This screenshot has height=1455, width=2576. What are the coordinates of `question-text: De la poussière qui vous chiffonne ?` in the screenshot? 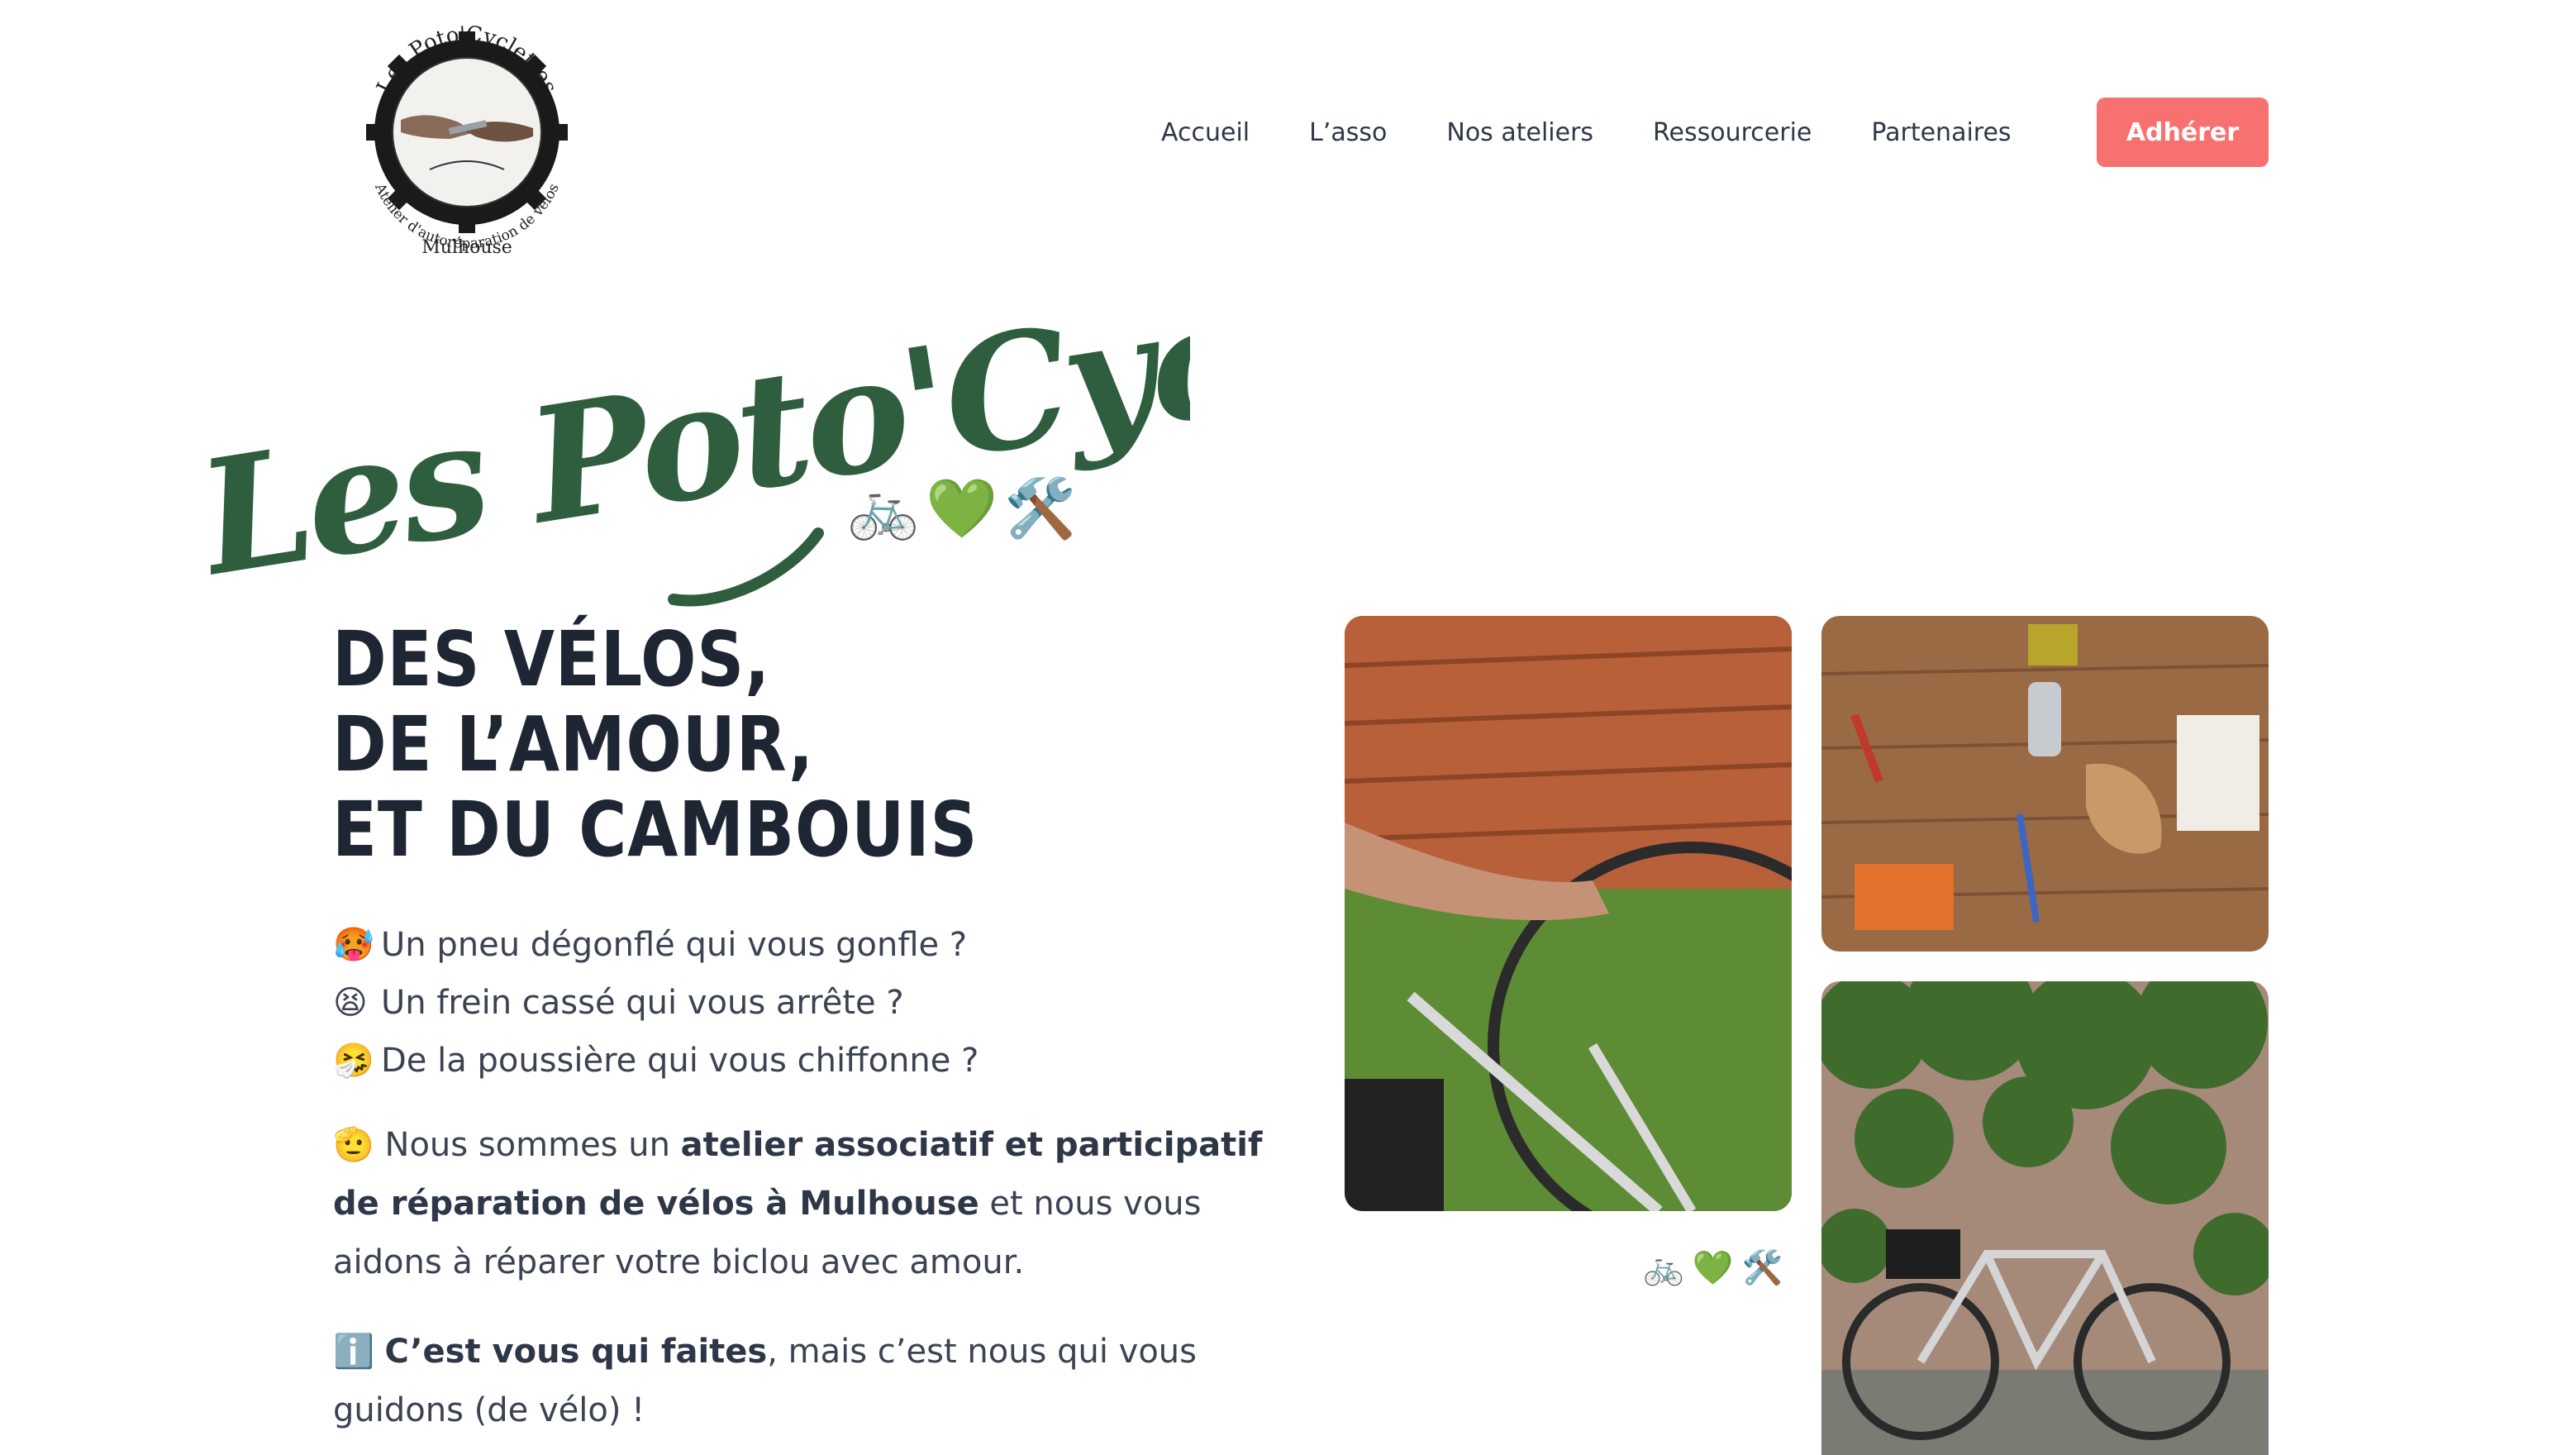 It's located at (680, 1061).